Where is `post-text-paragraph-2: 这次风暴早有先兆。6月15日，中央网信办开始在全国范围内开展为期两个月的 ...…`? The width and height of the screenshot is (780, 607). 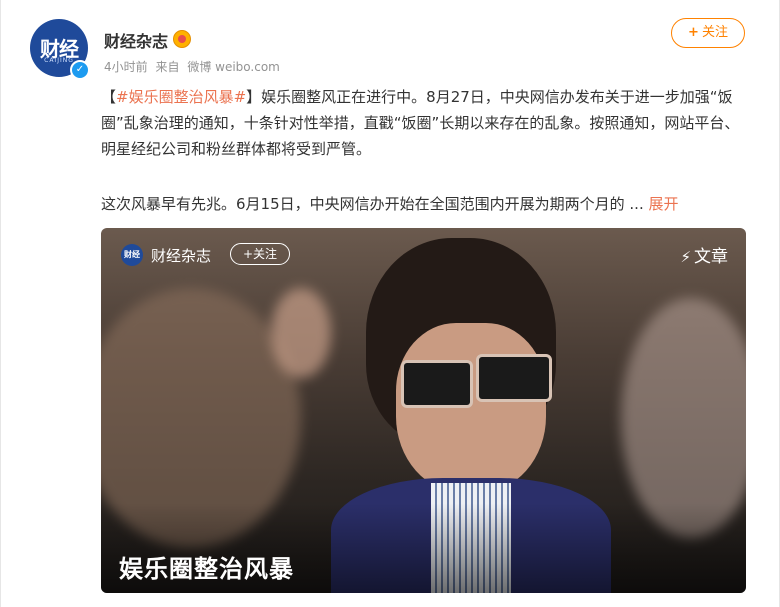
post-text-paragraph-2: 这次风暴早有先兆。6月15日，中央网信办开始在全国范围内开展为期两个月的 ...… is located at coordinates (425, 204).